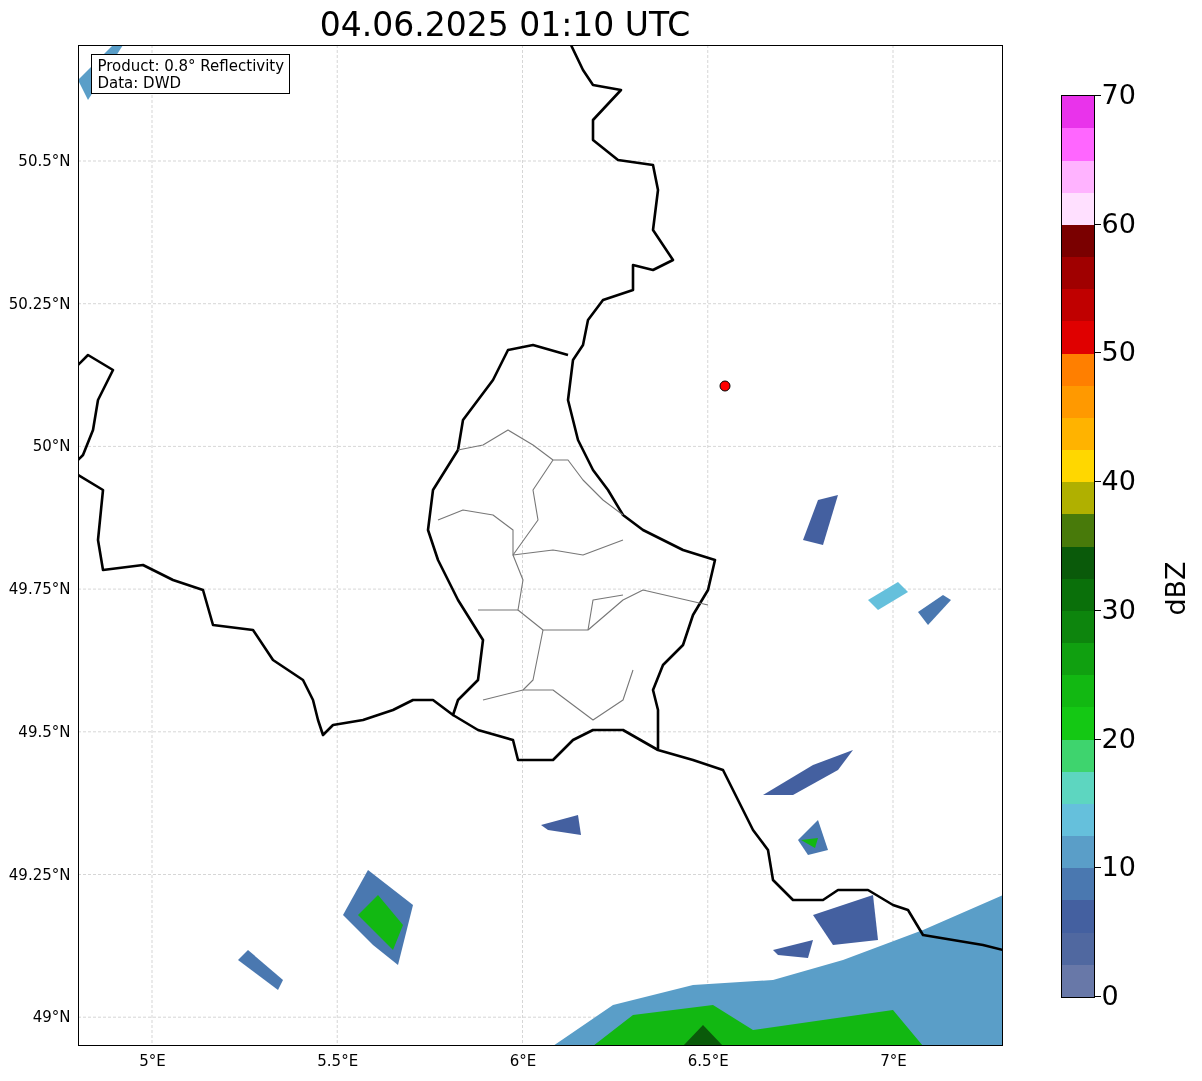 Image resolution: width=1202 pixels, height=1081 pixels. I want to click on chart-title: 04.06.2025 01:10 UTC, so click(505, 25).